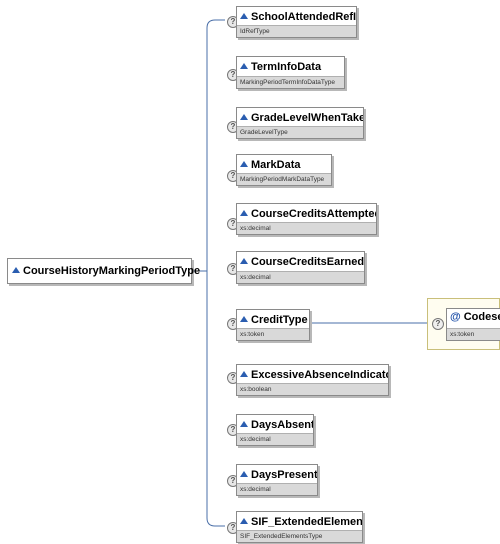  I want to click on element-name: DaysAbsent, so click(282, 425).